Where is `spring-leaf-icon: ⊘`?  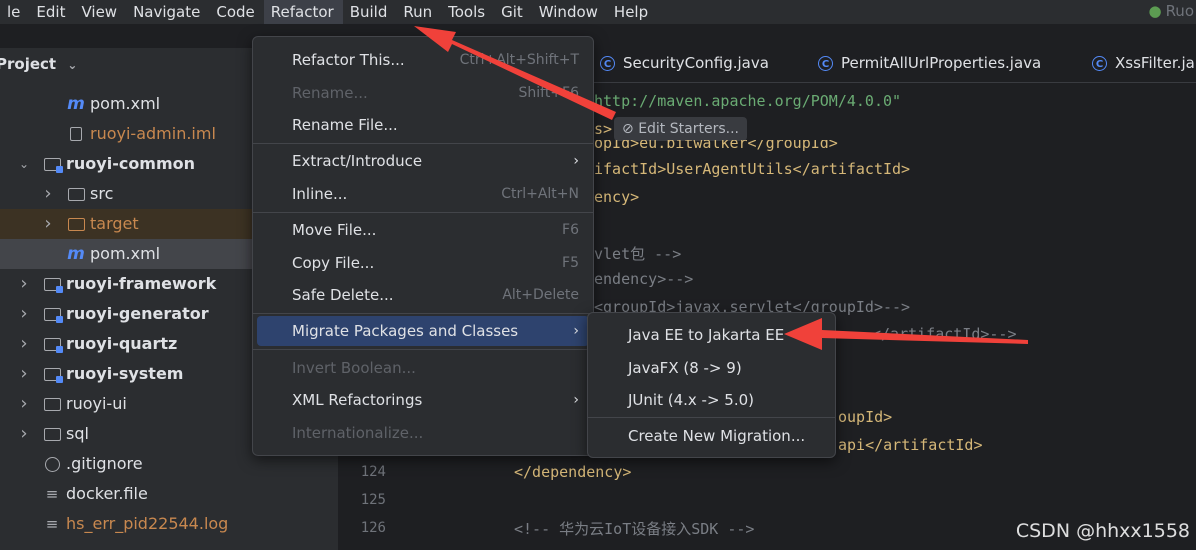
spring-leaf-icon: ⊘ is located at coordinates (628, 129).